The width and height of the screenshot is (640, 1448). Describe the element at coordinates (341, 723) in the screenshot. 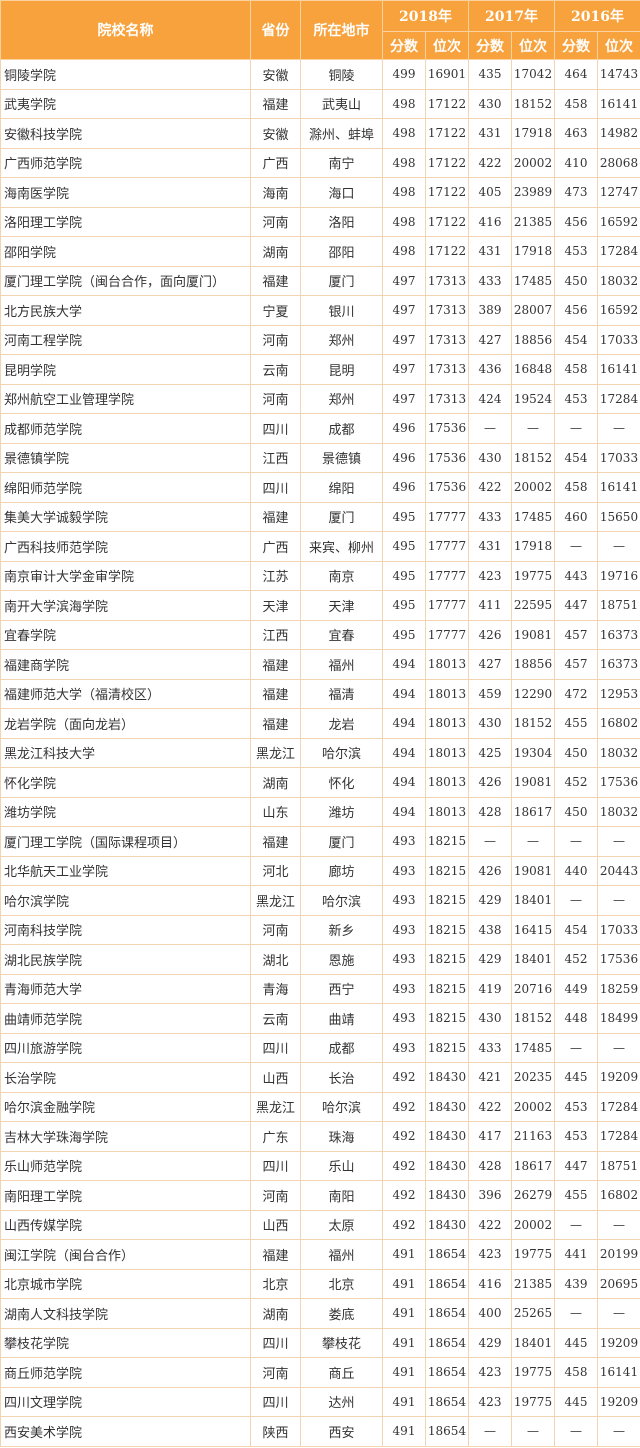

I see `cell-city: 龙岩` at that location.